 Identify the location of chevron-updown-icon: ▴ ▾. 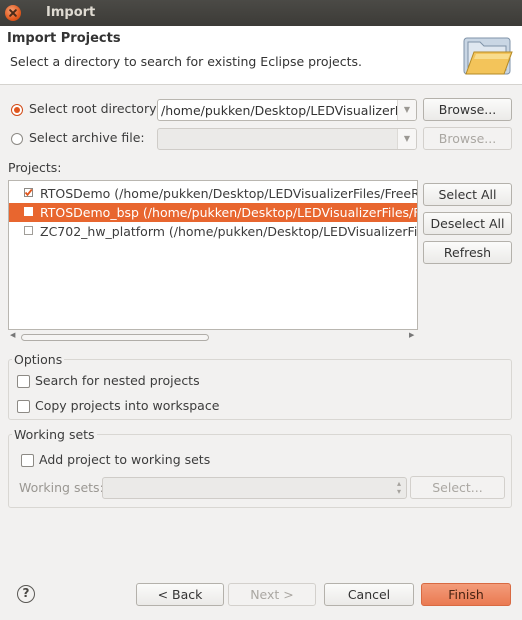
(399, 488).